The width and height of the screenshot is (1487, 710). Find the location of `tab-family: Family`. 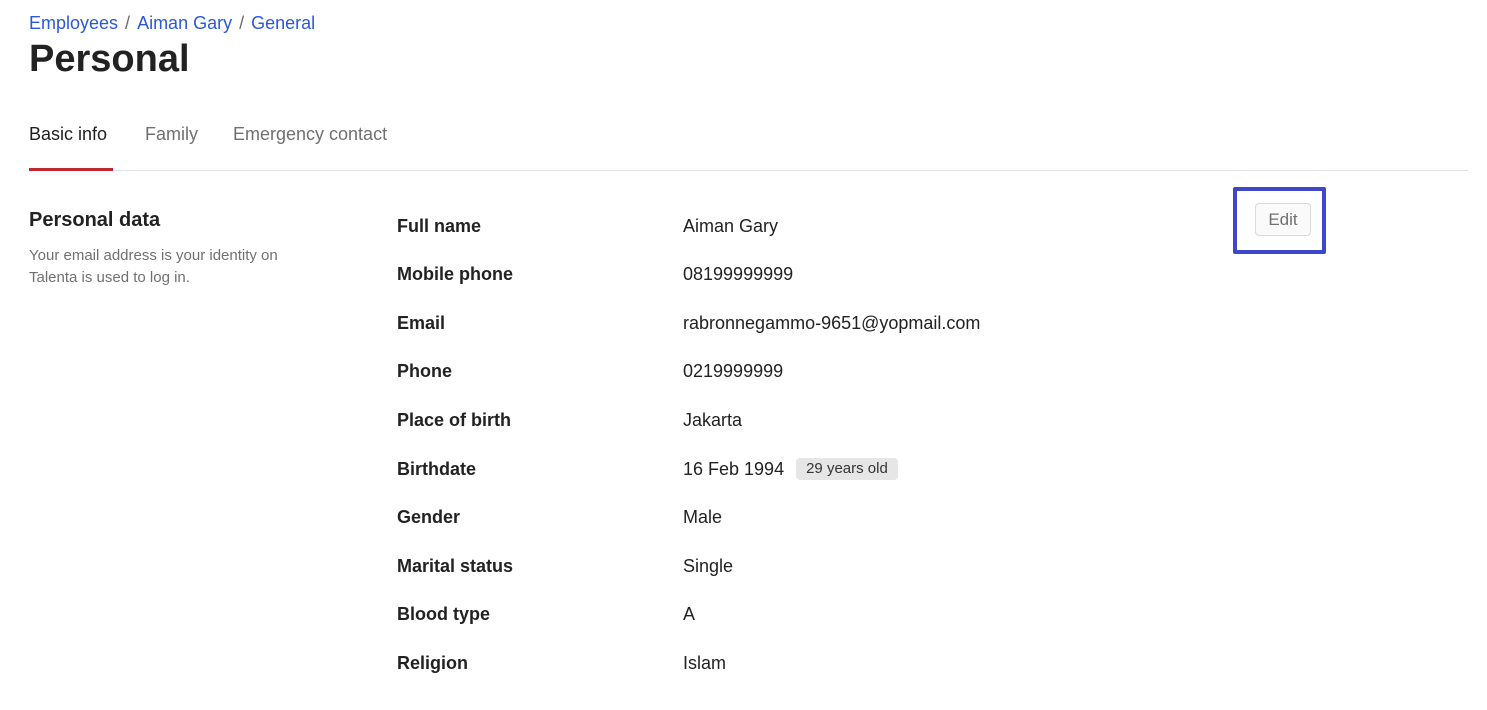

tab-family: Family is located at coordinates (171, 134).